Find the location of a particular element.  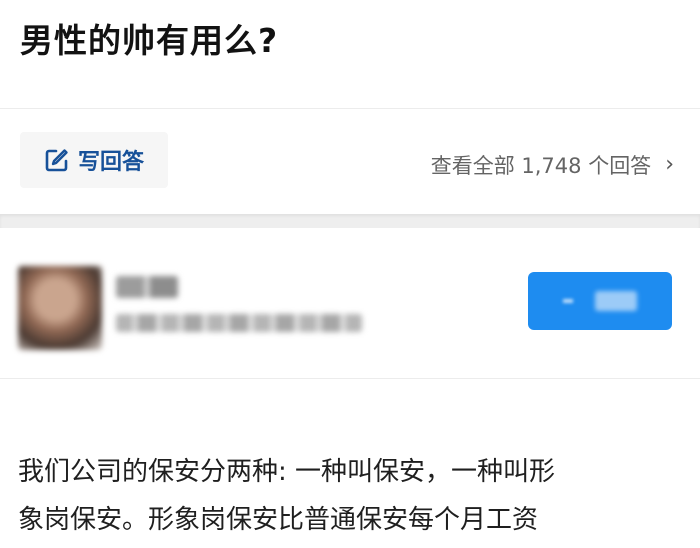

question-title: 男性的帅有用么? is located at coordinates (149, 40).